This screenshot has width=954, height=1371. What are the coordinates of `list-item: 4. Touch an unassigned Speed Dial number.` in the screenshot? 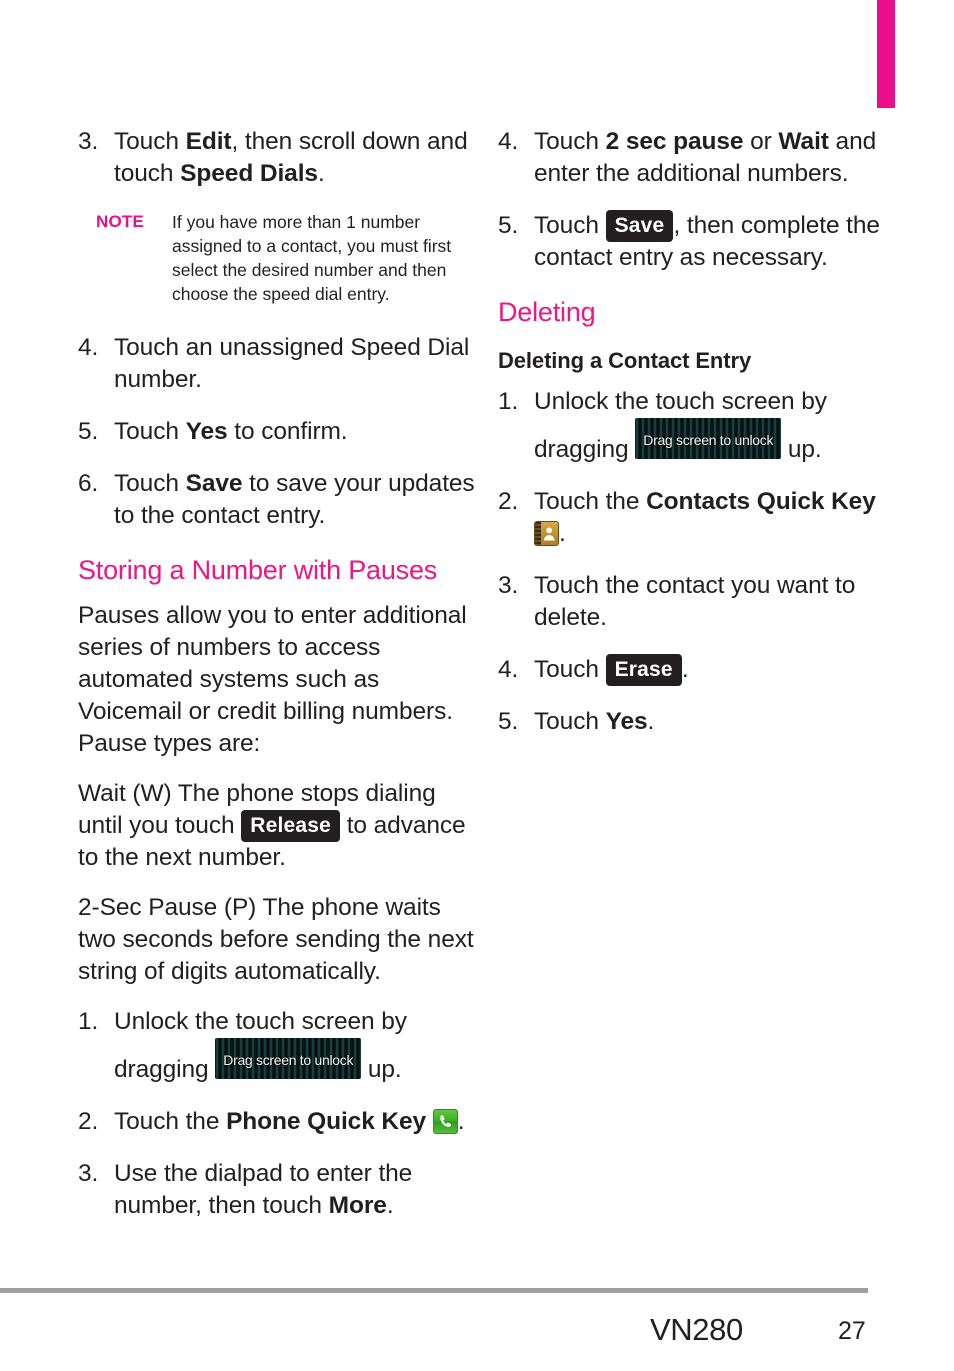 It's located at (278, 364).